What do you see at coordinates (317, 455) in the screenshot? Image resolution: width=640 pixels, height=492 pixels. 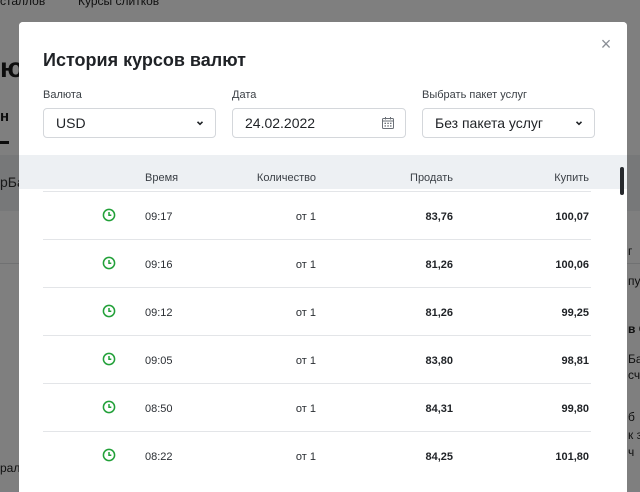 I see `table-row: 08:22 от 1 84,25 101,80` at bounding box center [317, 455].